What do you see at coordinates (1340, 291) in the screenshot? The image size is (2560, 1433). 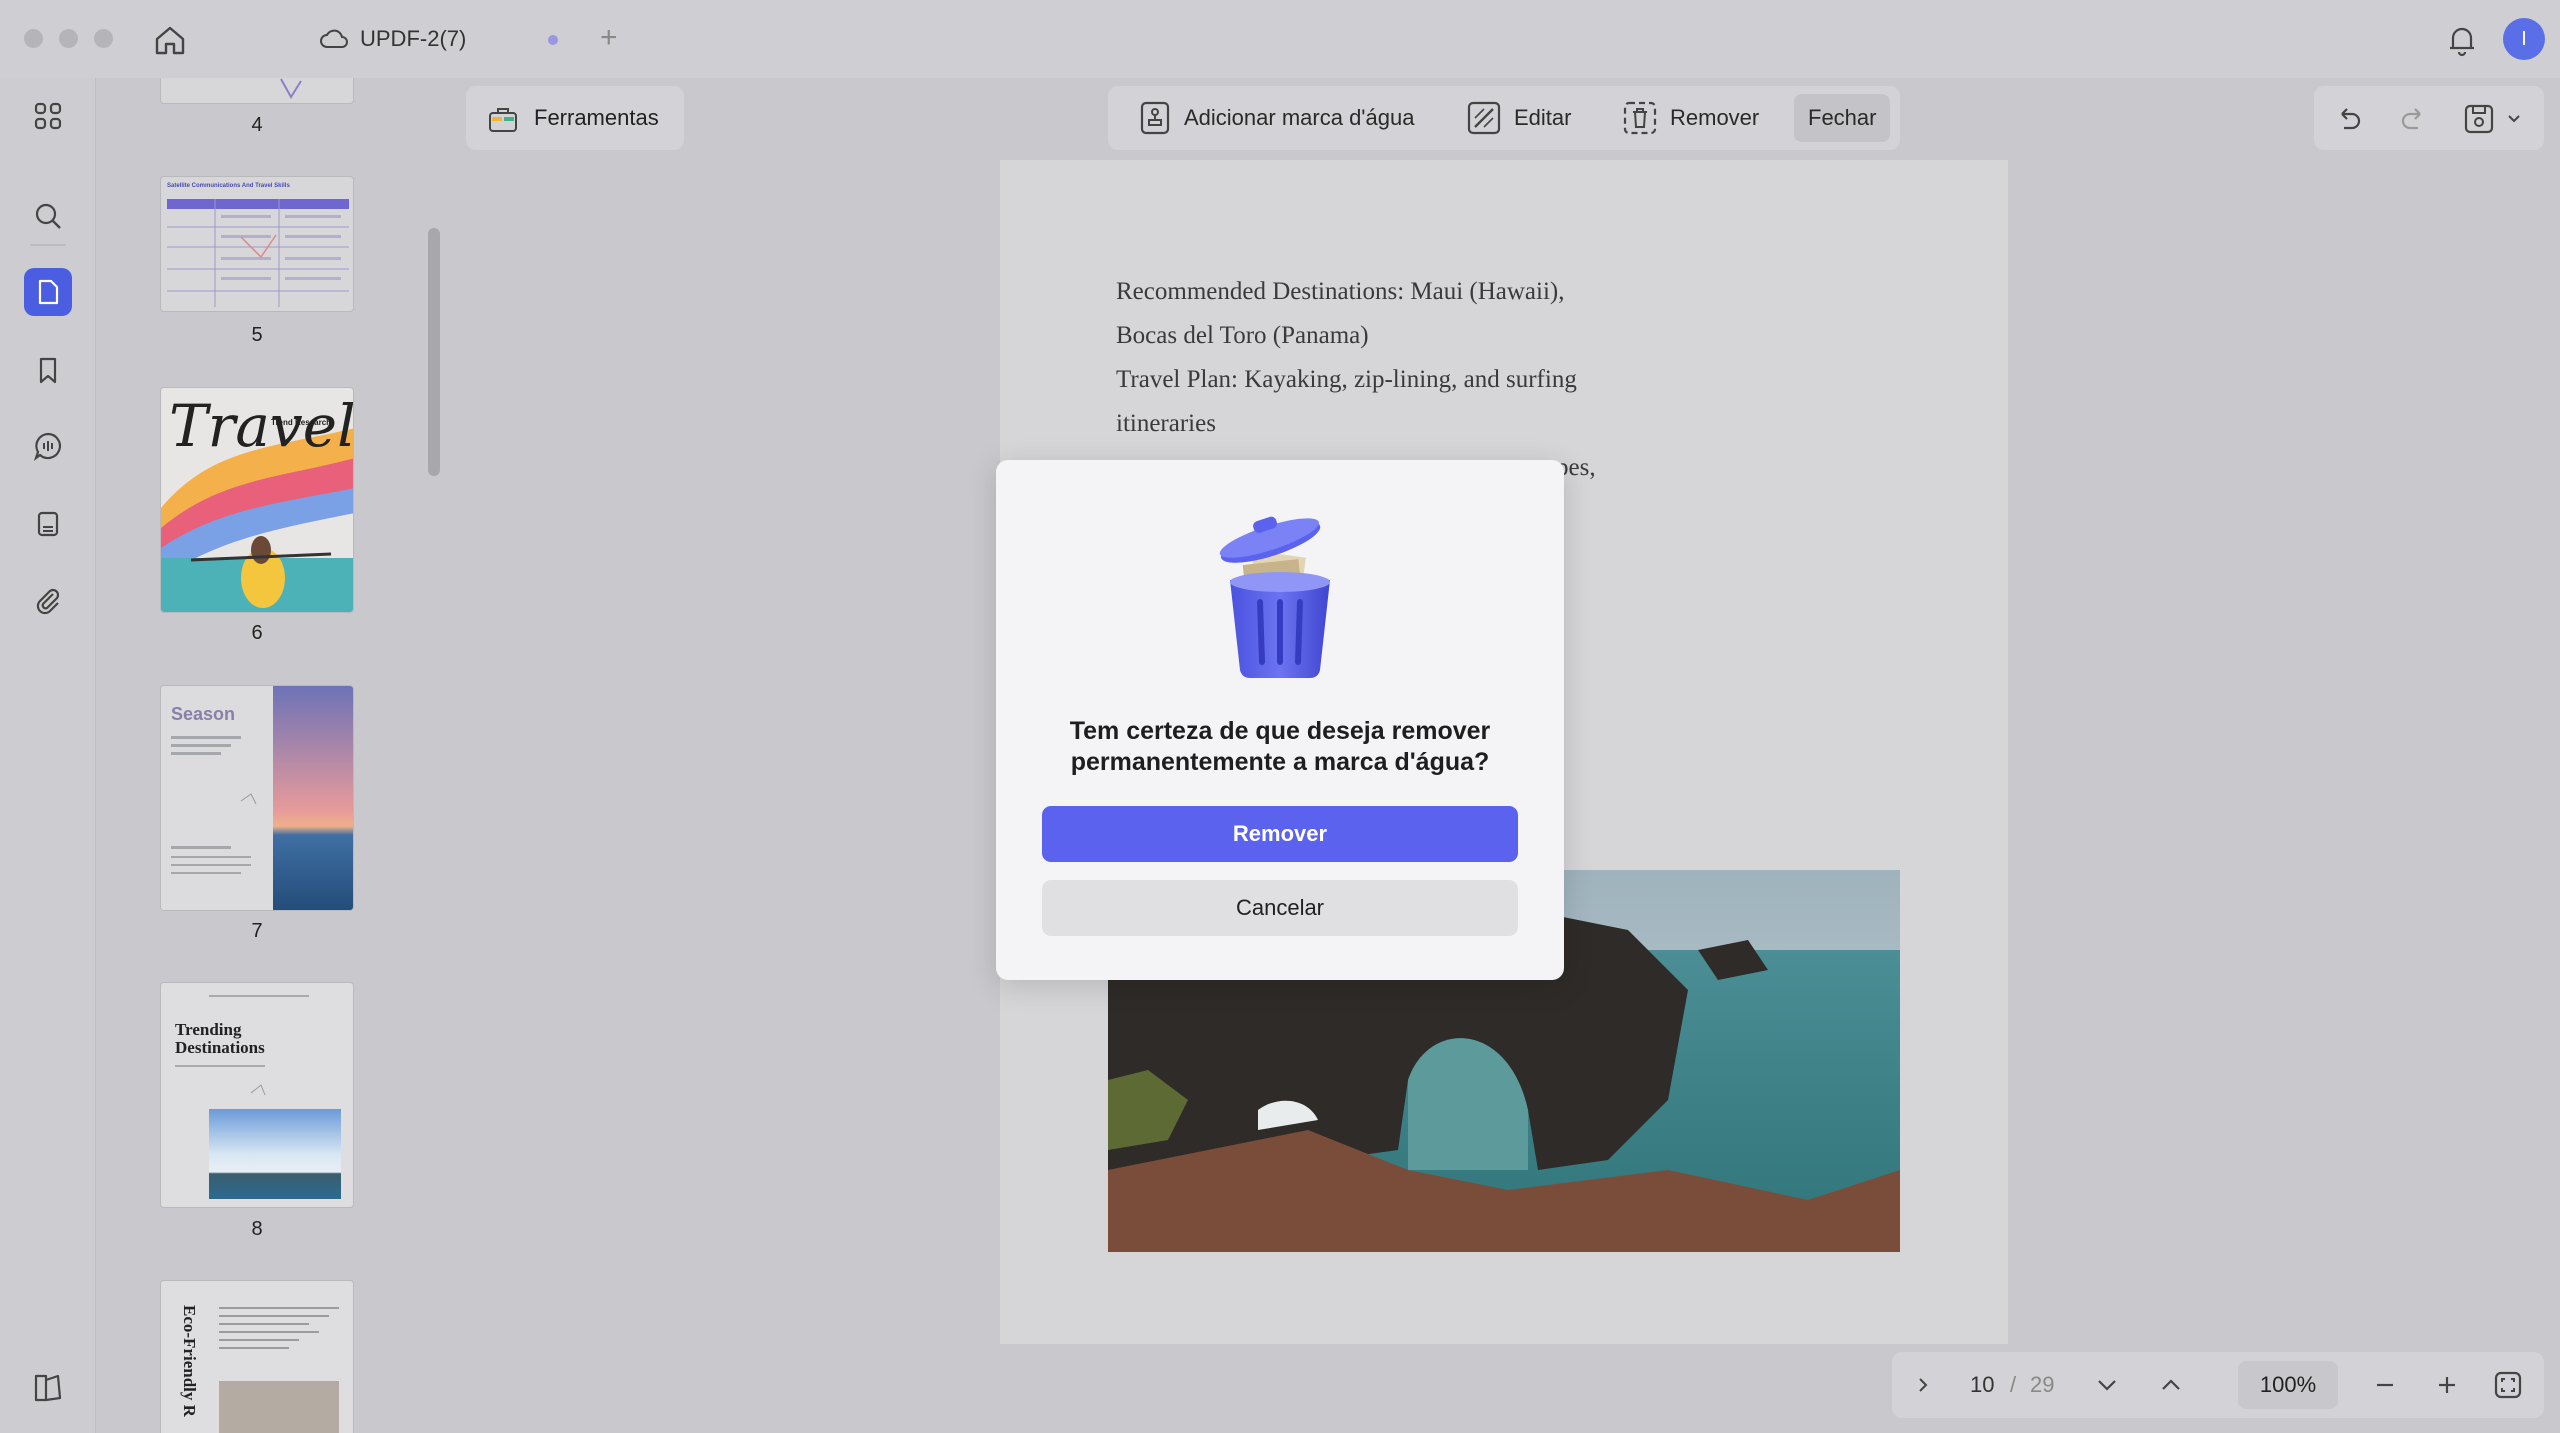 I see `document-text-line: Recommended Destinations: Maui (Hawaii),` at bounding box center [1340, 291].